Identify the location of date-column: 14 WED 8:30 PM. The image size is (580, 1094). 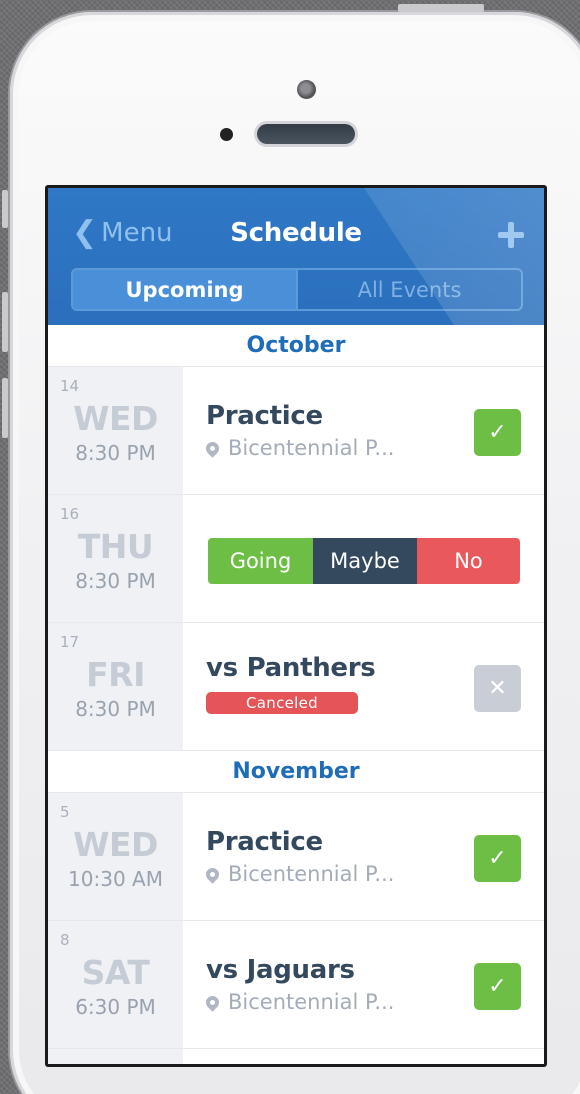
(115, 430).